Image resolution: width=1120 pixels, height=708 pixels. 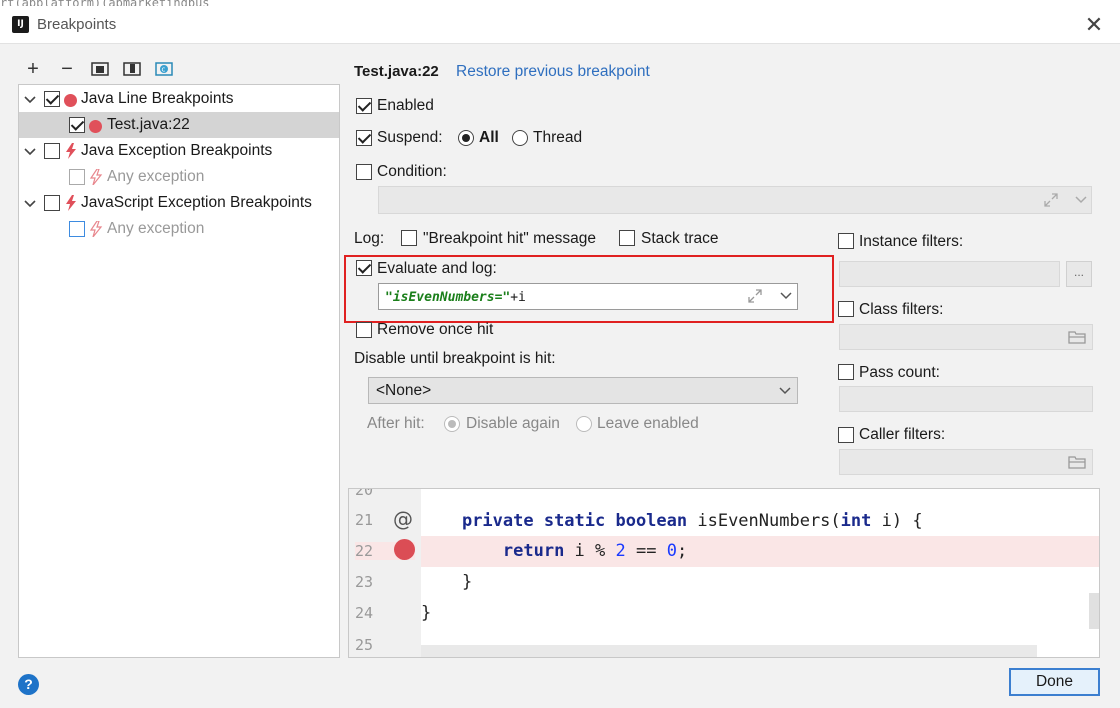 What do you see at coordinates (553, 72) in the screenshot?
I see `restore-previous-breakpoint-link: Restore previous breakpoint` at bounding box center [553, 72].